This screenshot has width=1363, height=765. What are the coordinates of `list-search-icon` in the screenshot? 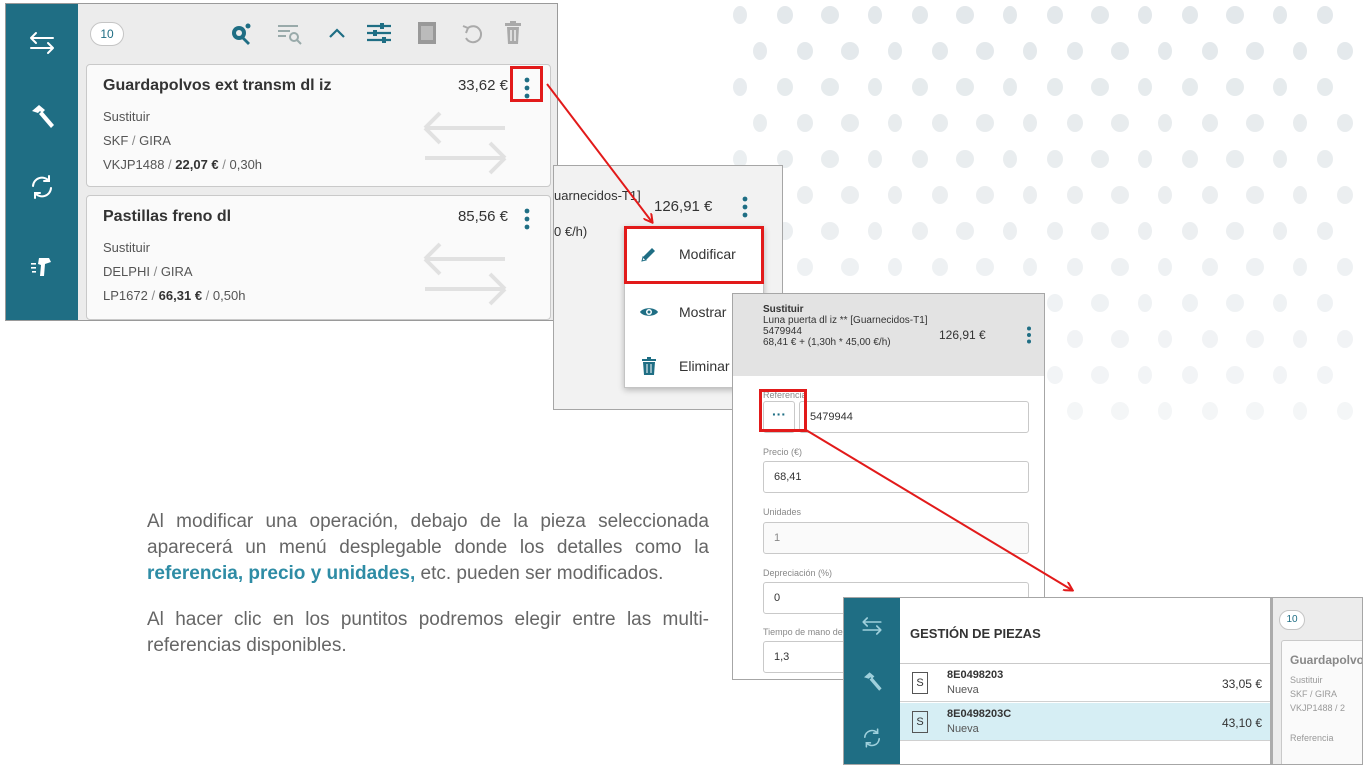 It's located at (290, 35).